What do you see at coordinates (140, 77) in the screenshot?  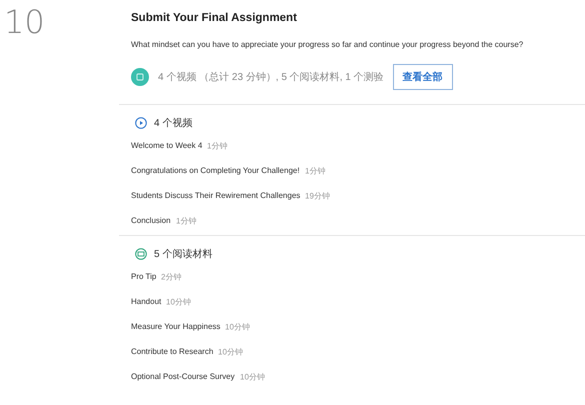 I see `module-icon` at bounding box center [140, 77].